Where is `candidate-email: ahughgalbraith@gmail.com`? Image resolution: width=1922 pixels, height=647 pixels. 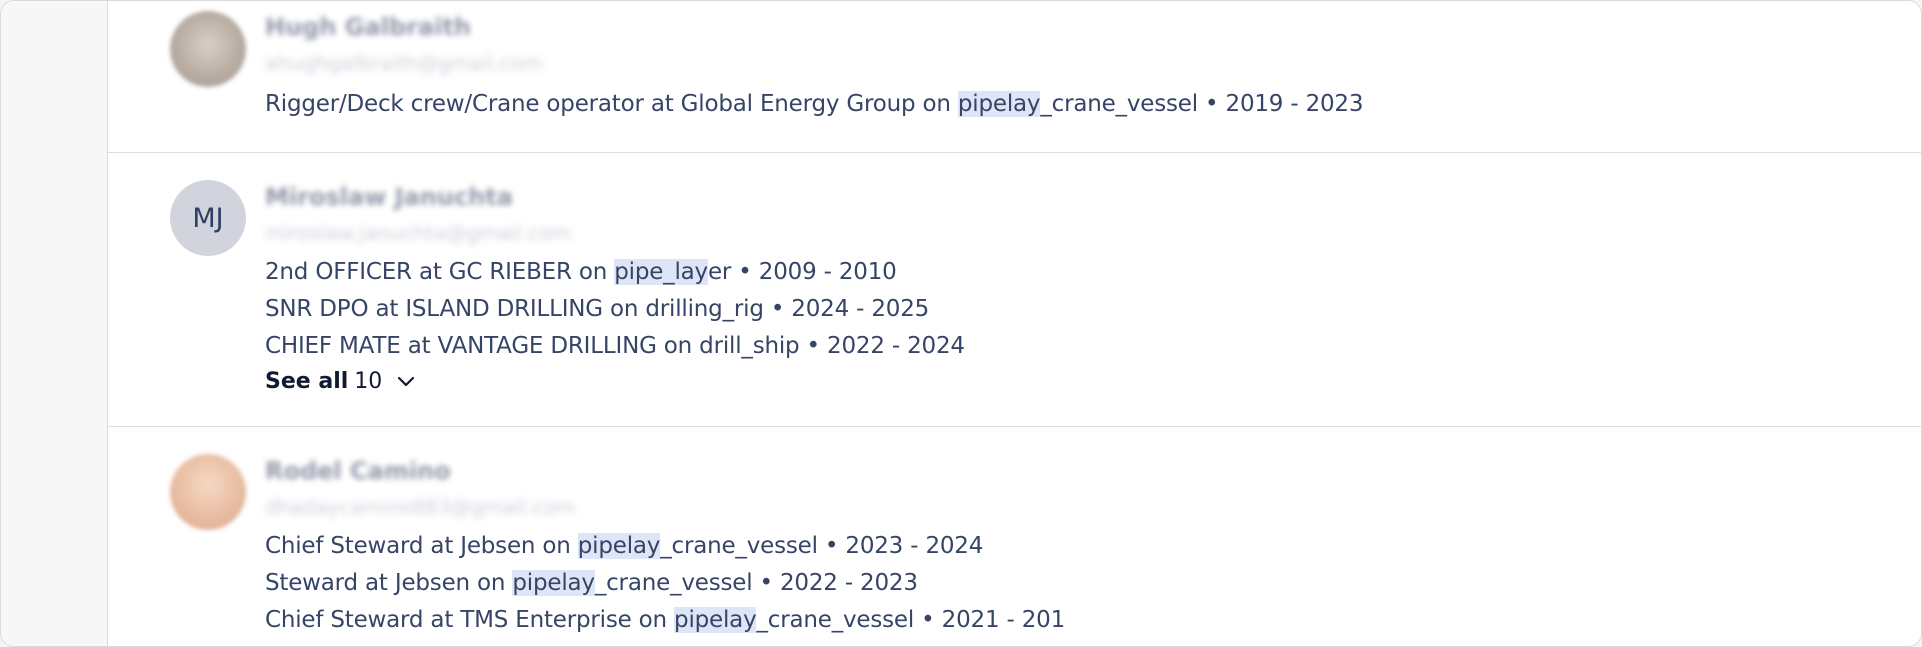
candidate-email: ahughgalbraith@gmail.com is located at coordinates (404, 63).